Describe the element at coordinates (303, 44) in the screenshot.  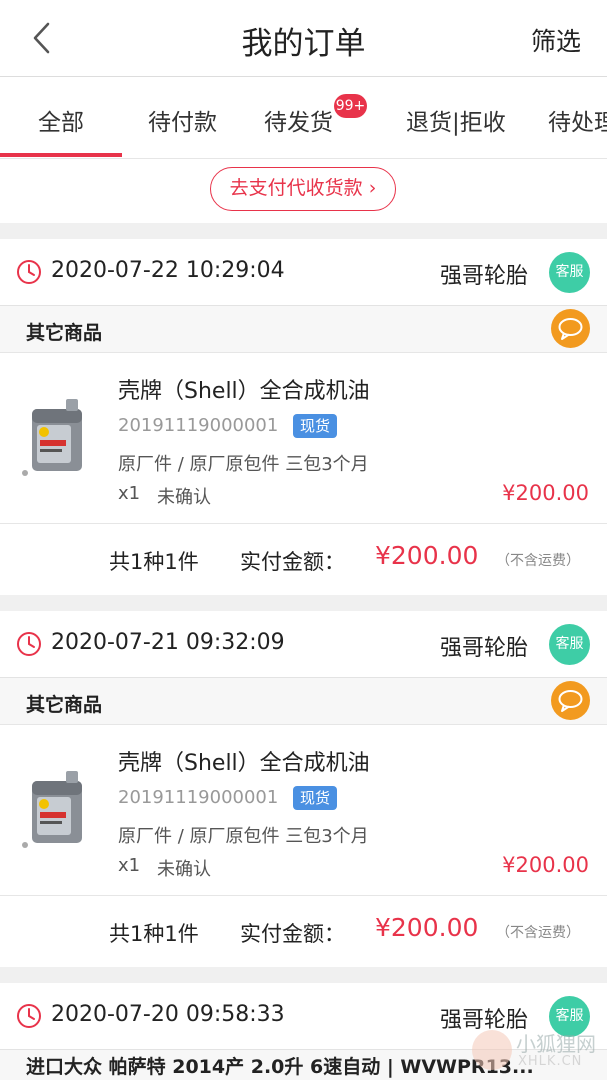
I see `page-title: 我的订单` at that location.